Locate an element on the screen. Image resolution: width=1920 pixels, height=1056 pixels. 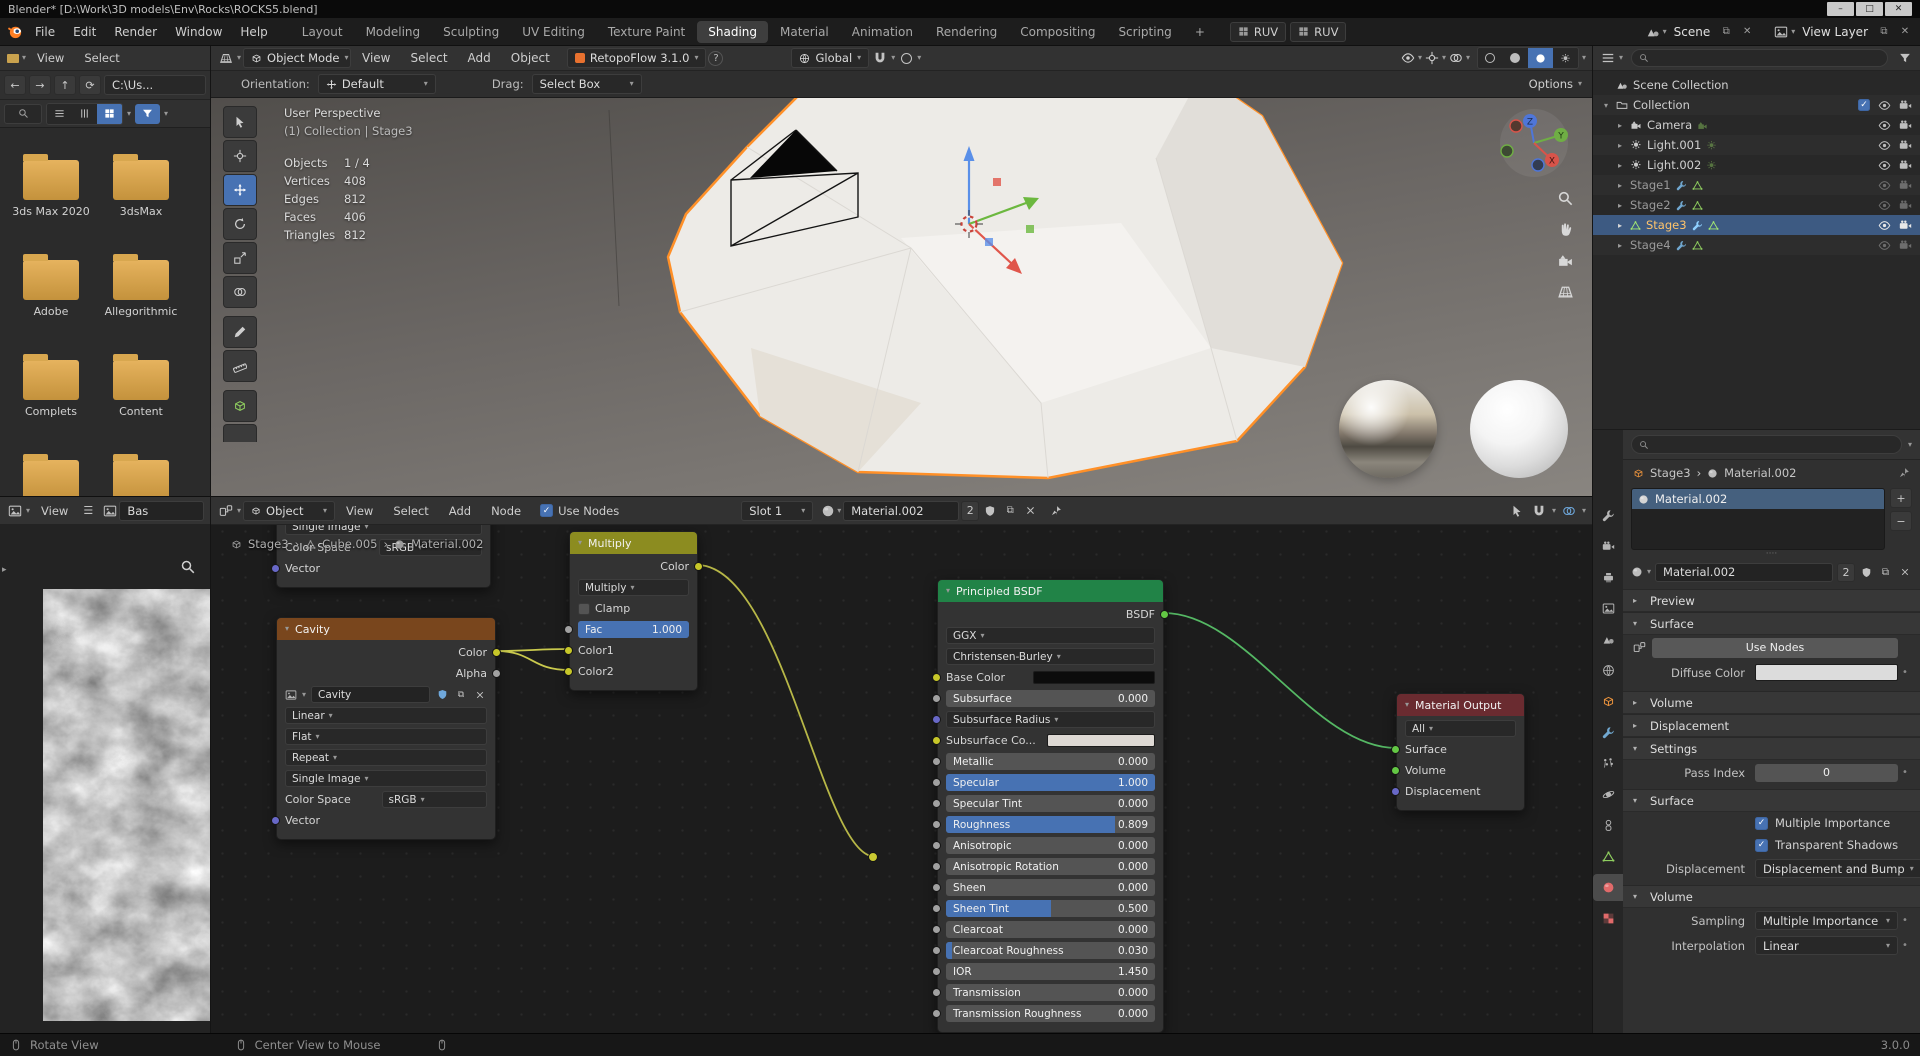
filter-funnel-icon is located at coordinates (1905, 58).